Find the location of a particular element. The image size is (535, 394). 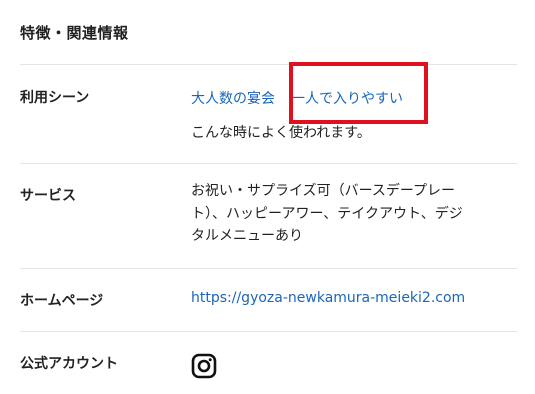

scene-link-large-party: 大人数の宴会 is located at coordinates (233, 99).